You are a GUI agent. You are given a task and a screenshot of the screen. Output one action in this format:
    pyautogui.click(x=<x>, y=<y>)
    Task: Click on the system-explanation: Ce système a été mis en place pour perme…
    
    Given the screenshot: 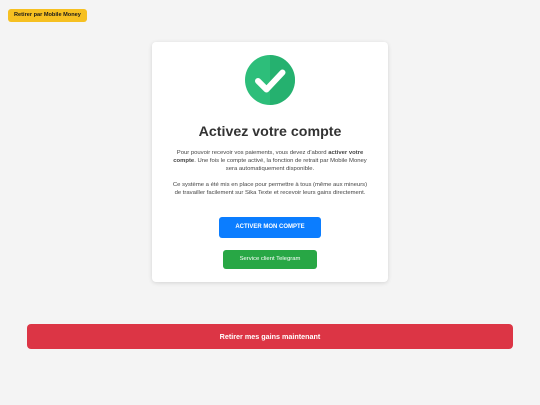 What is the action you would take?
    pyautogui.click(x=270, y=189)
    